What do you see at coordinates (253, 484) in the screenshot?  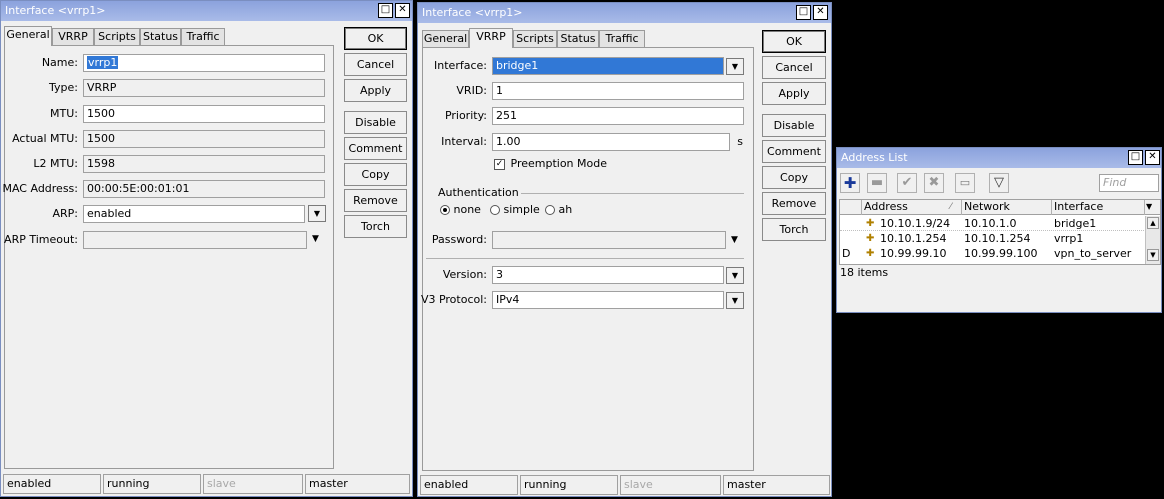 I see `status-slave: slave` at bounding box center [253, 484].